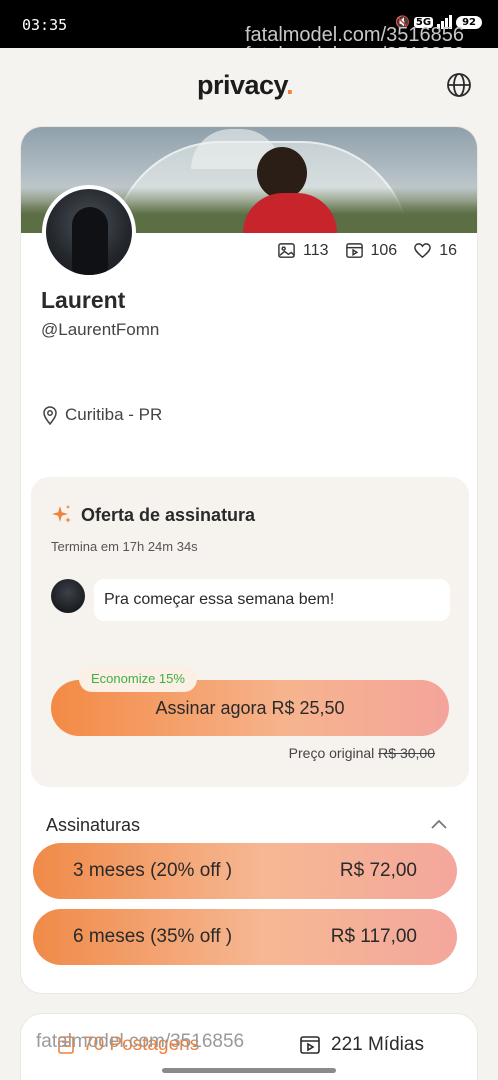 The height and width of the screenshot is (1080, 498). Describe the element at coordinates (245, 85) in the screenshot. I see `privacy-logo: privacy.` at that location.